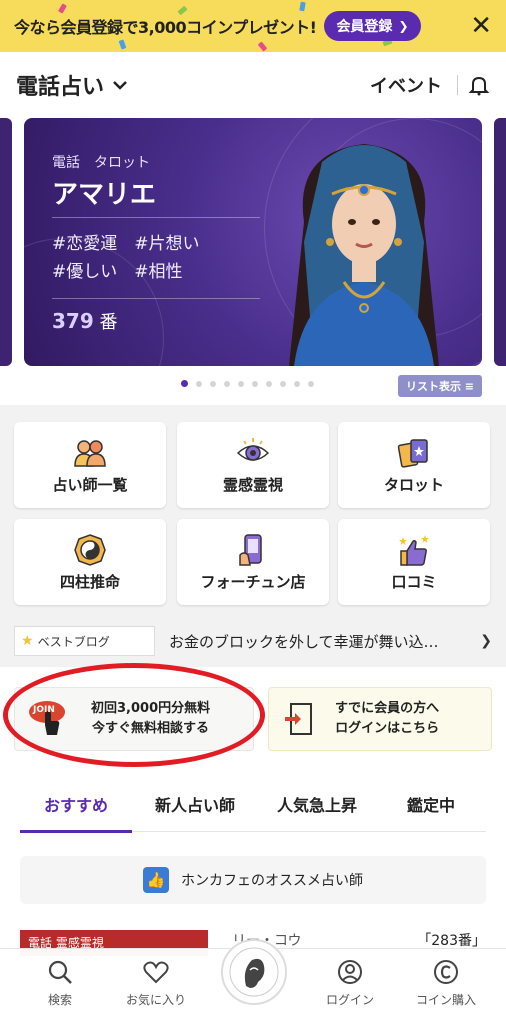  I want to click on list-item-number: 「283番」, so click(451, 941).